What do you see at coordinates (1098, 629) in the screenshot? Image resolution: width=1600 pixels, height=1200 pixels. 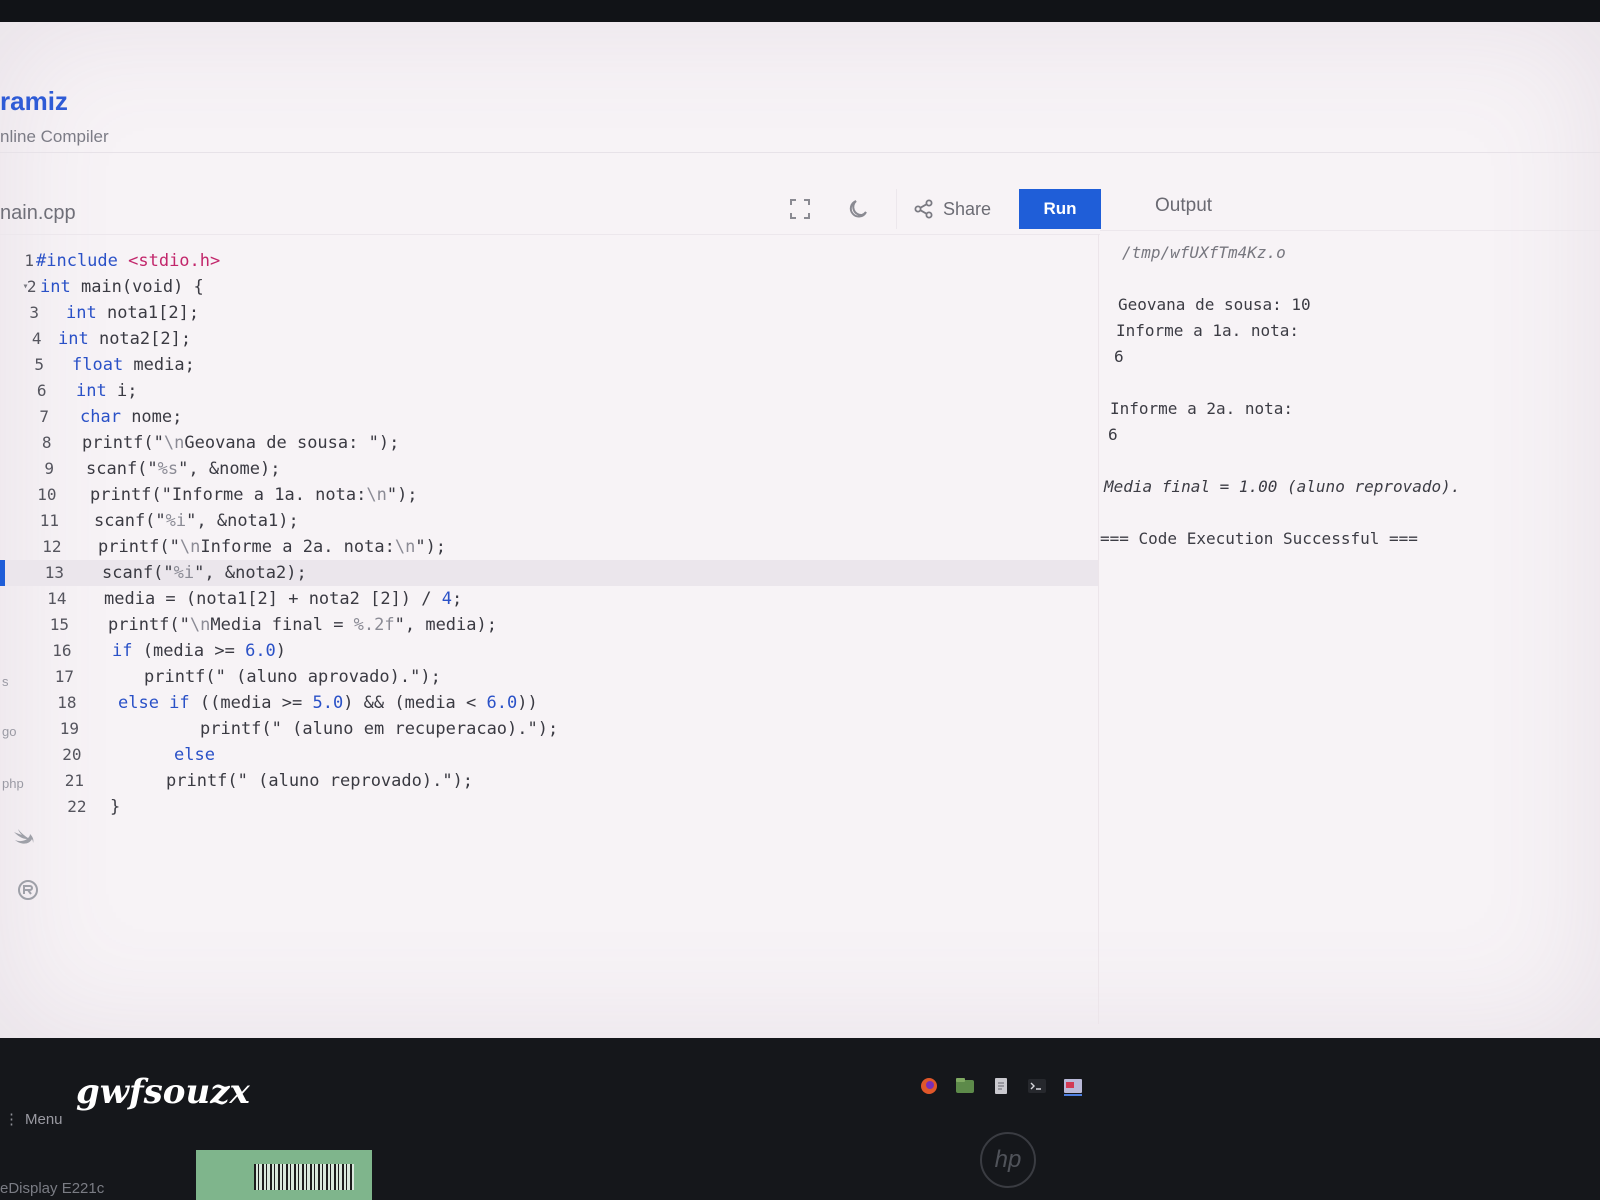 I see `pane-splitter` at bounding box center [1098, 629].